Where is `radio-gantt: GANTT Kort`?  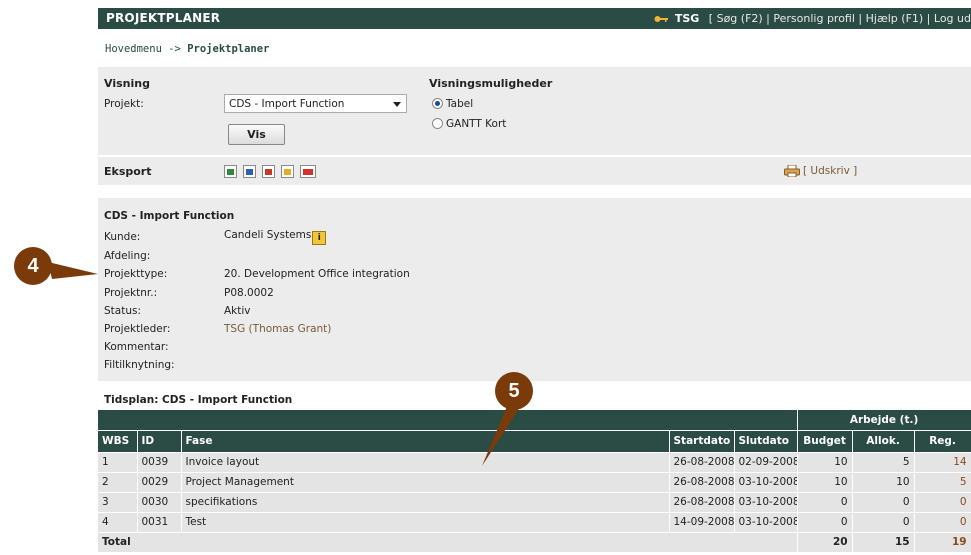
radio-gantt: GANTT Kort is located at coordinates (469, 124).